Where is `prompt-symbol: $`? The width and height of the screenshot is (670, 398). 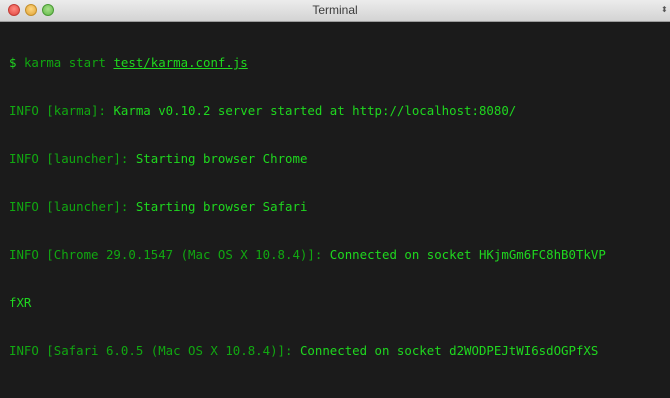
prompt-symbol: $ is located at coordinates (13, 62).